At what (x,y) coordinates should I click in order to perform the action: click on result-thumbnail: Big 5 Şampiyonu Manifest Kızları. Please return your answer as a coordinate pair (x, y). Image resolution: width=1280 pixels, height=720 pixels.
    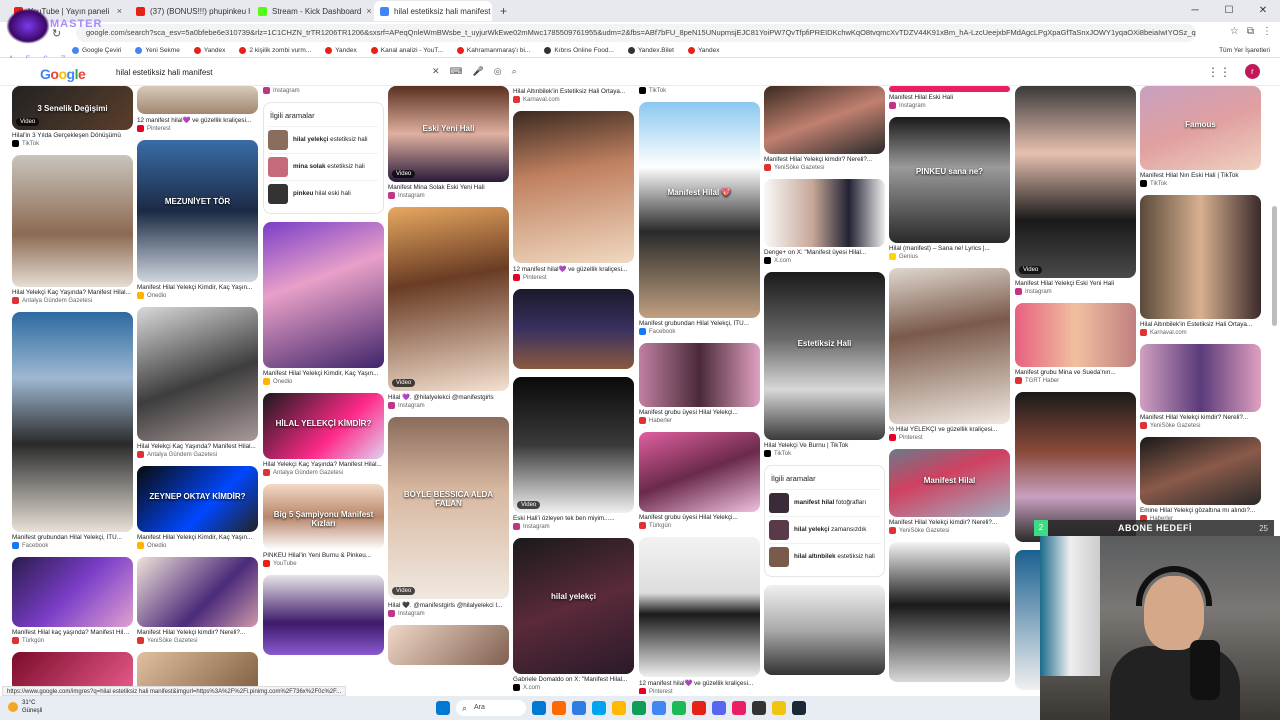
    Looking at the image, I should click on (323, 517).